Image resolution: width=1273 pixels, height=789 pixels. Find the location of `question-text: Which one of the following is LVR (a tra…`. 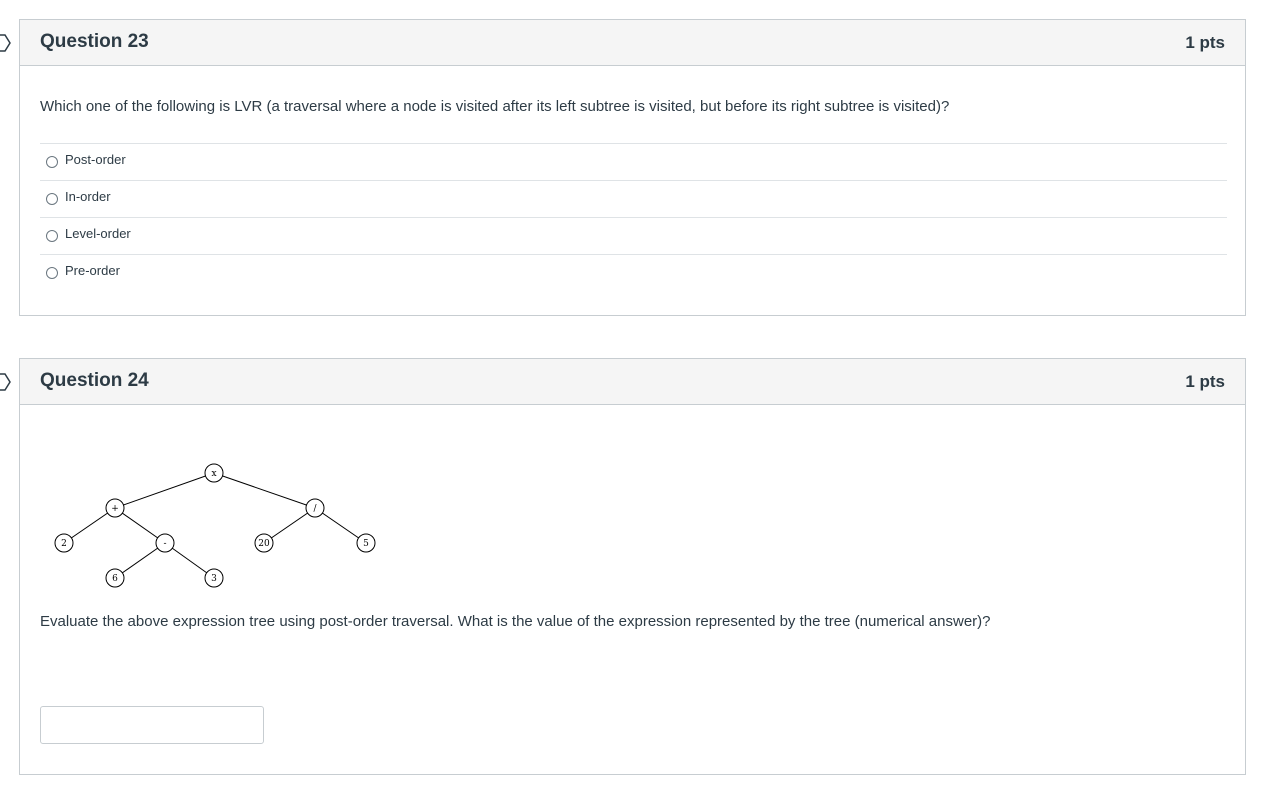

question-text: Which one of the following is LVR (a tra… is located at coordinates (495, 106).